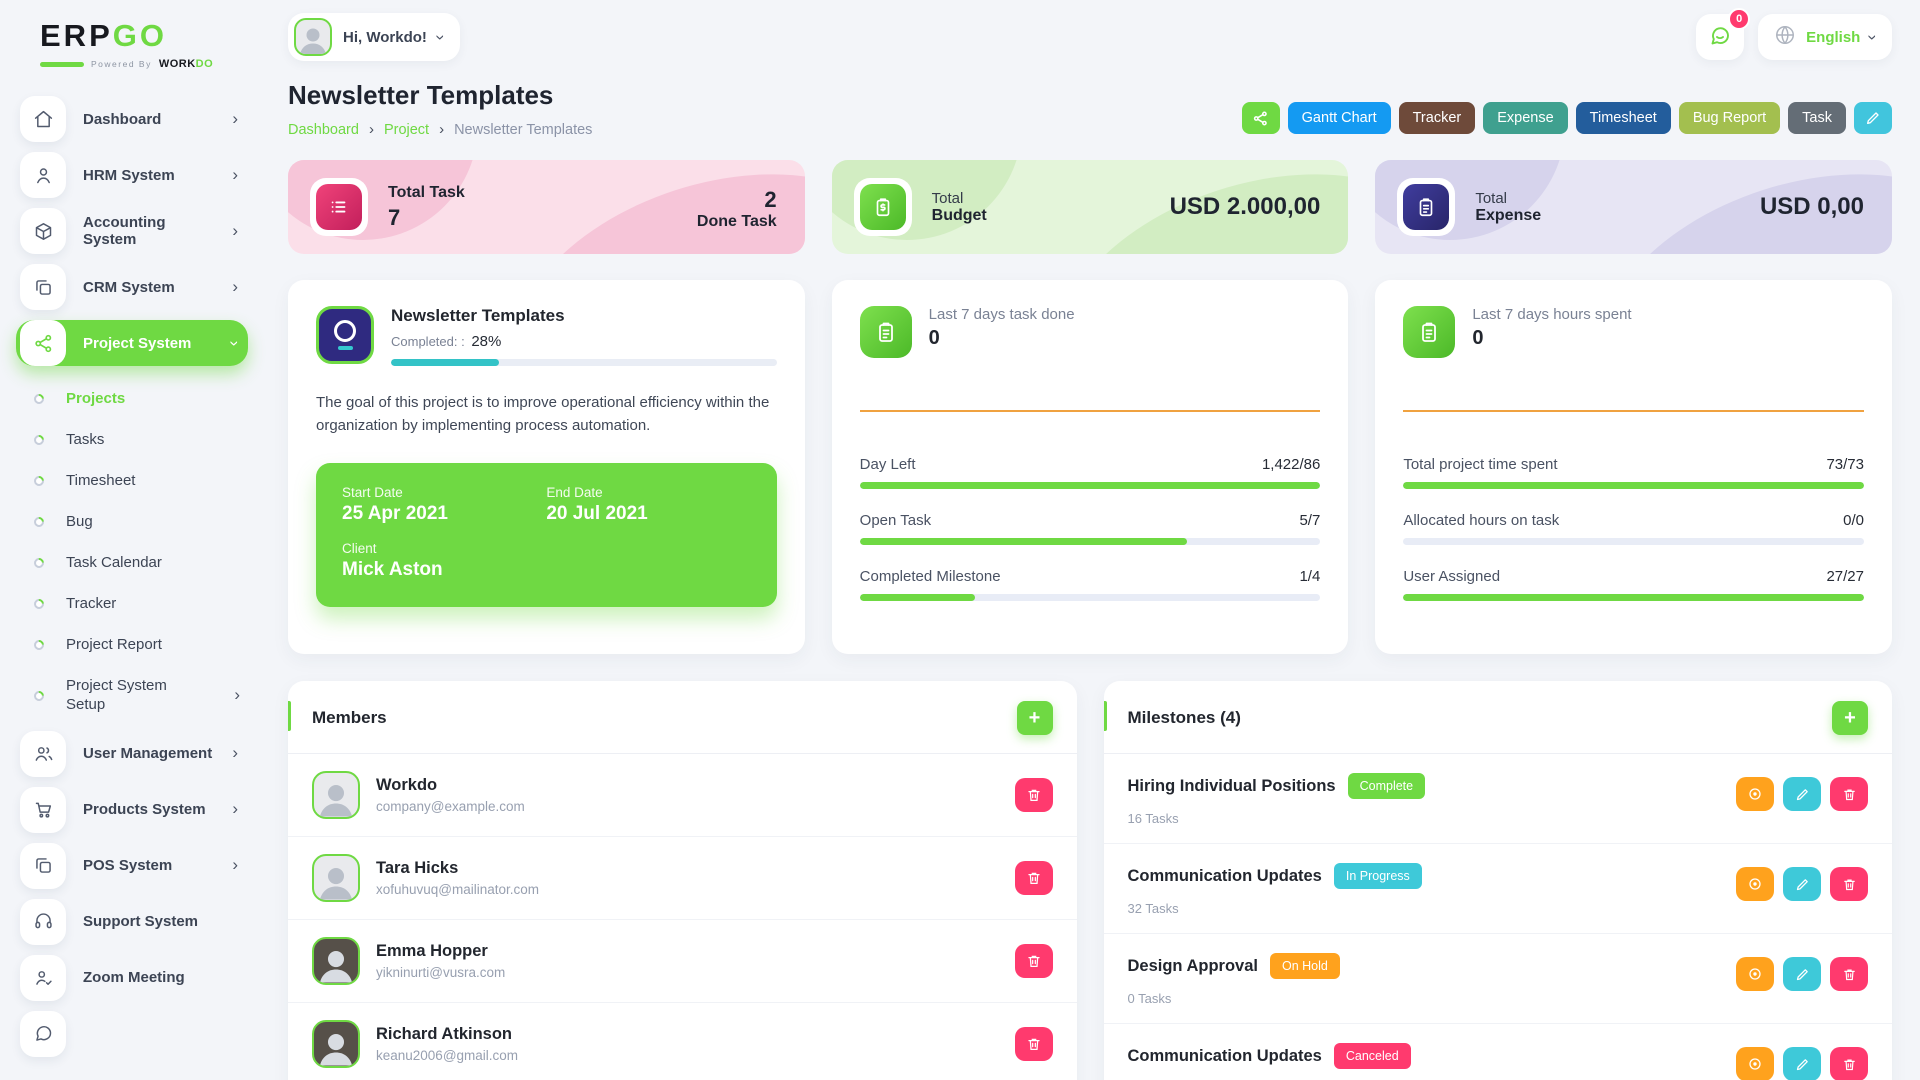  What do you see at coordinates (132, 480) in the screenshot?
I see `sidebar-item-timesheet: Timesheet` at bounding box center [132, 480].